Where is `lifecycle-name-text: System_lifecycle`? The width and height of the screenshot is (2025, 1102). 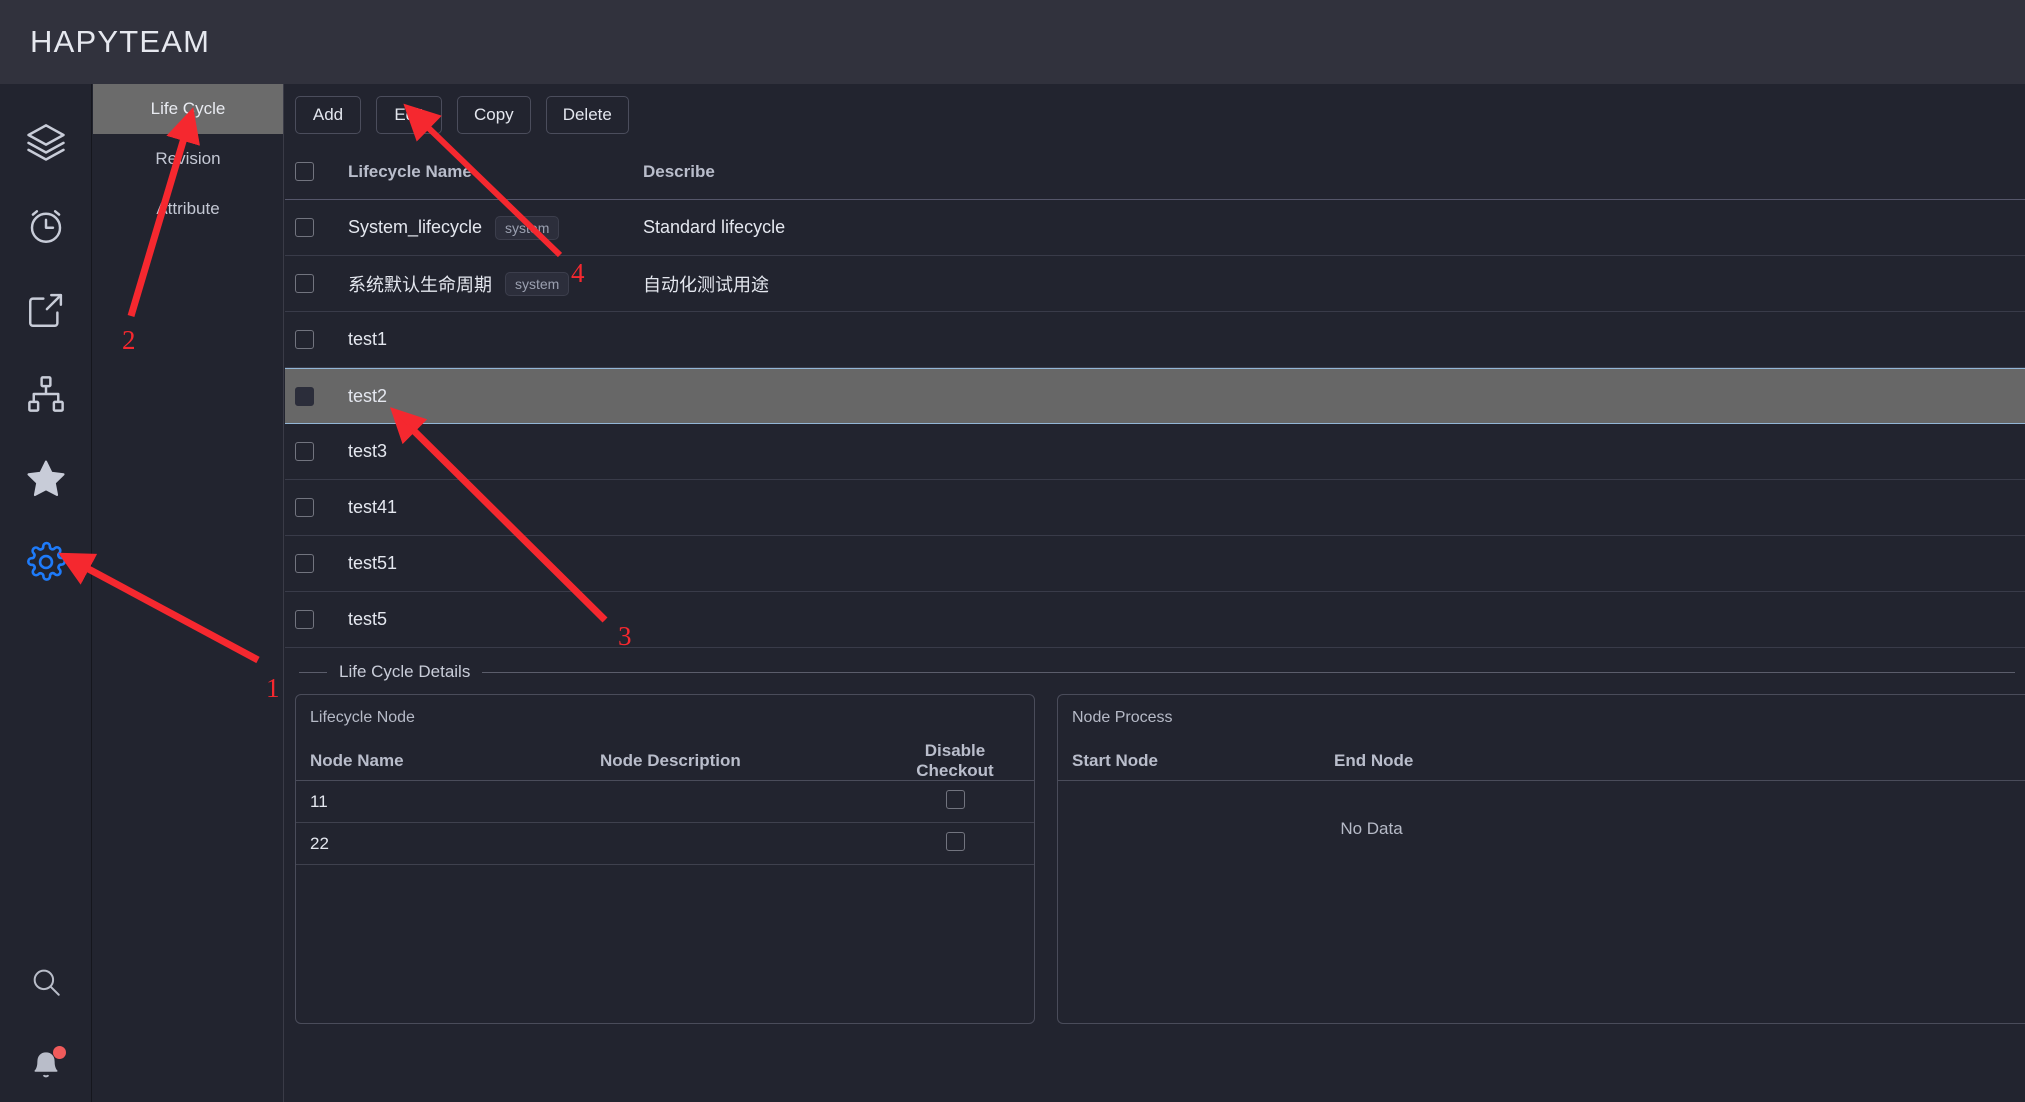 lifecycle-name-text: System_lifecycle is located at coordinates (415, 227).